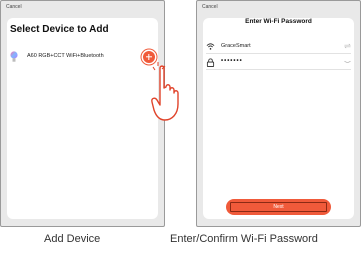 This screenshot has height=255, width=363. Describe the element at coordinates (14, 56) in the screenshot. I see `light-bulb-icon` at that location.